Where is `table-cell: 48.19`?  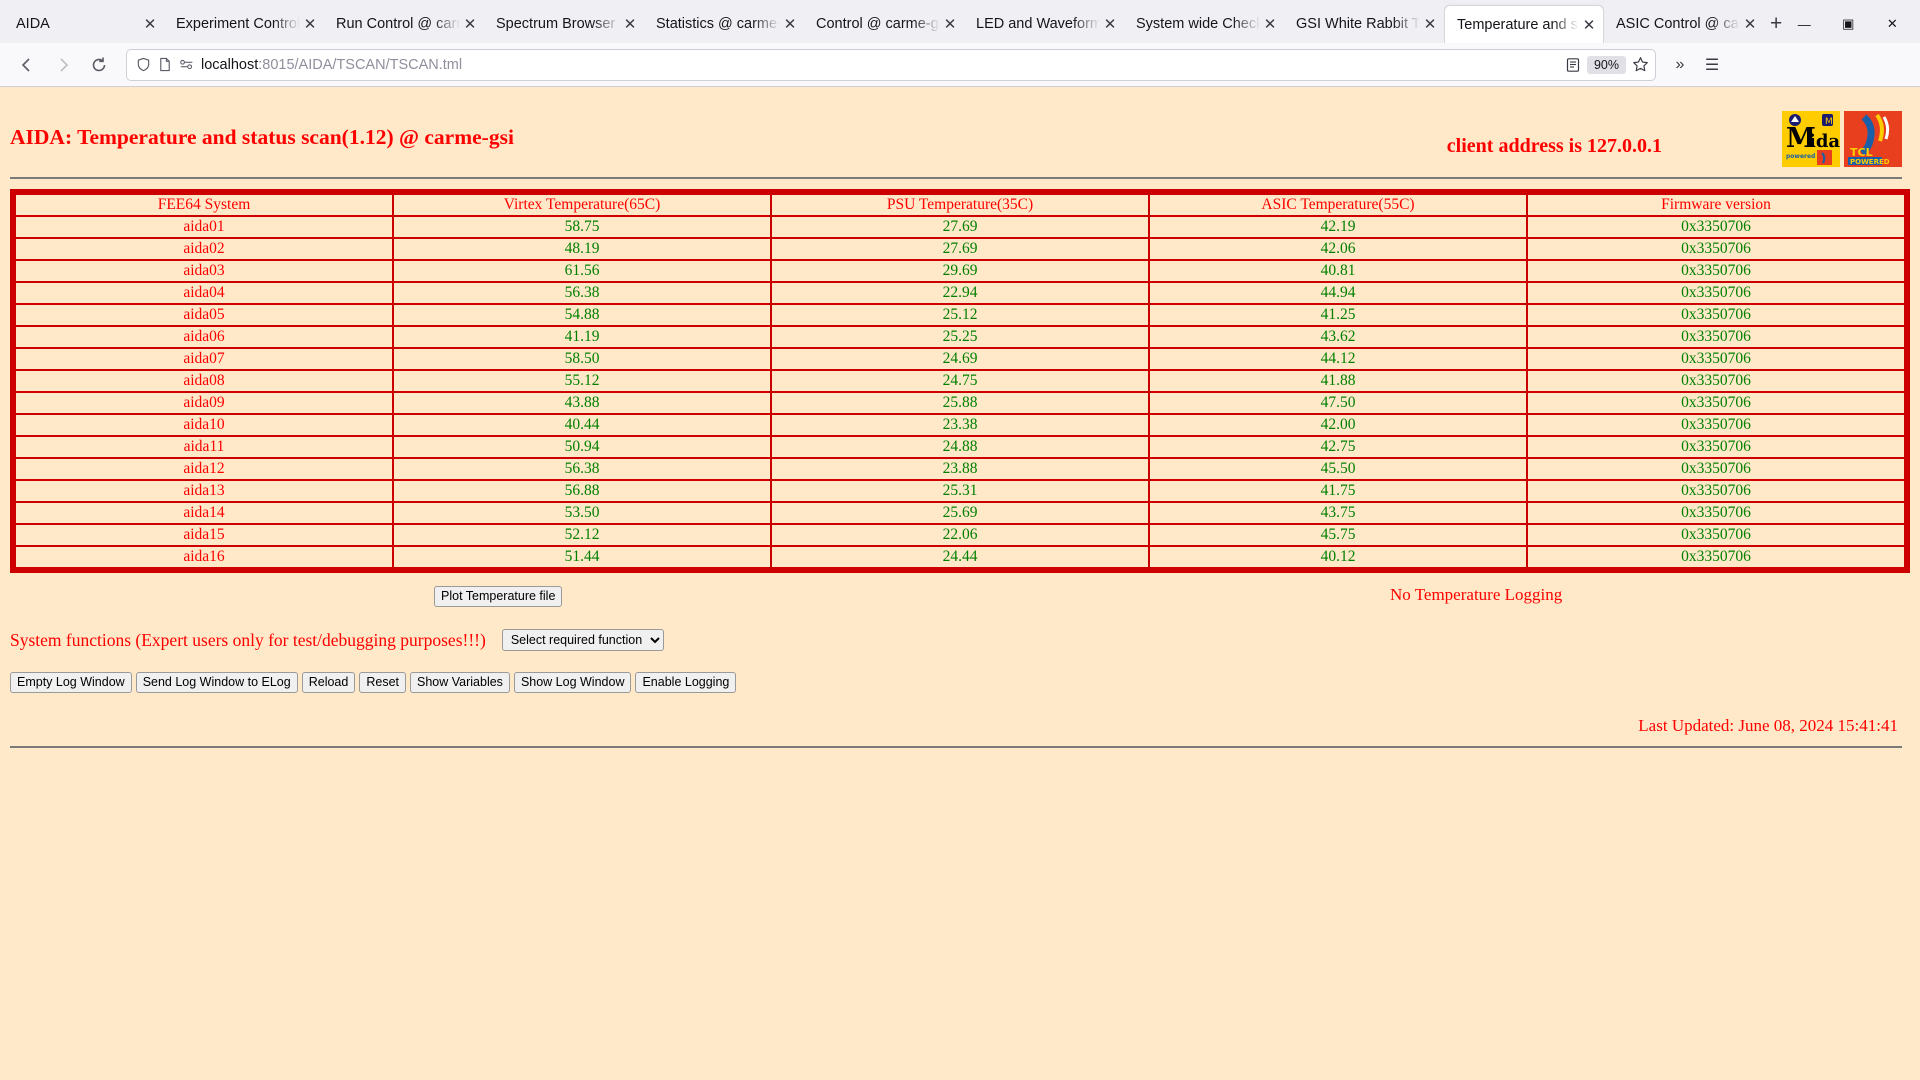
table-cell: 48.19 is located at coordinates (582, 249).